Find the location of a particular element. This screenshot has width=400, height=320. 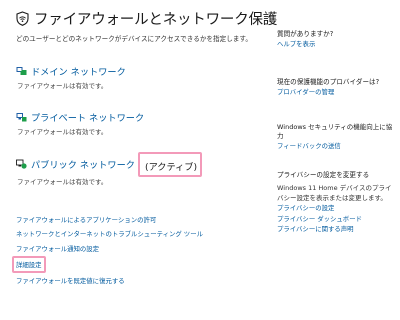

allow-app-link: ファイアウォールによるアプリケーションの許可 is located at coordinates (86, 219).